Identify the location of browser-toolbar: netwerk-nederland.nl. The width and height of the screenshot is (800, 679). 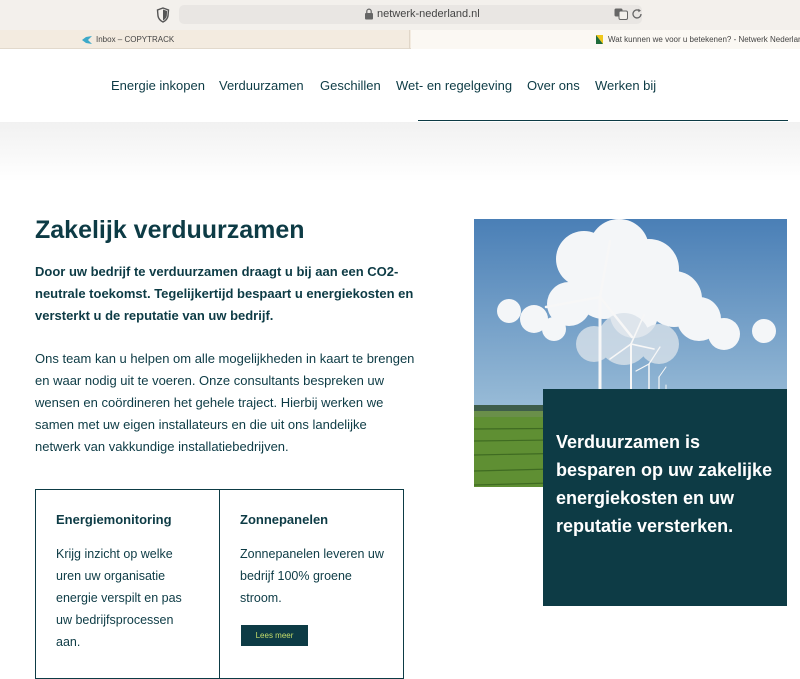
(400, 15).